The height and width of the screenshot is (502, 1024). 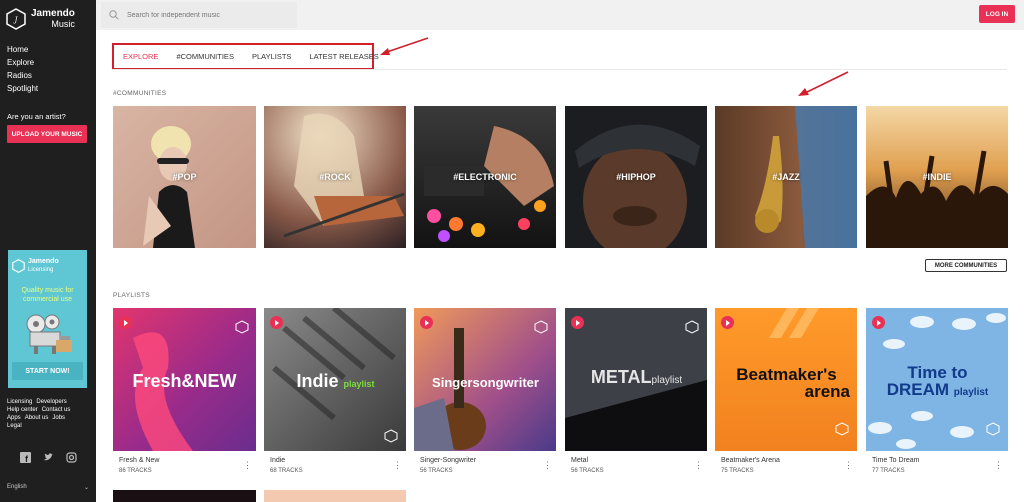 What do you see at coordinates (485, 177) in the screenshot?
I see `community-card-electronic: #ELECTRONIC` at bounding box center [485, 177].